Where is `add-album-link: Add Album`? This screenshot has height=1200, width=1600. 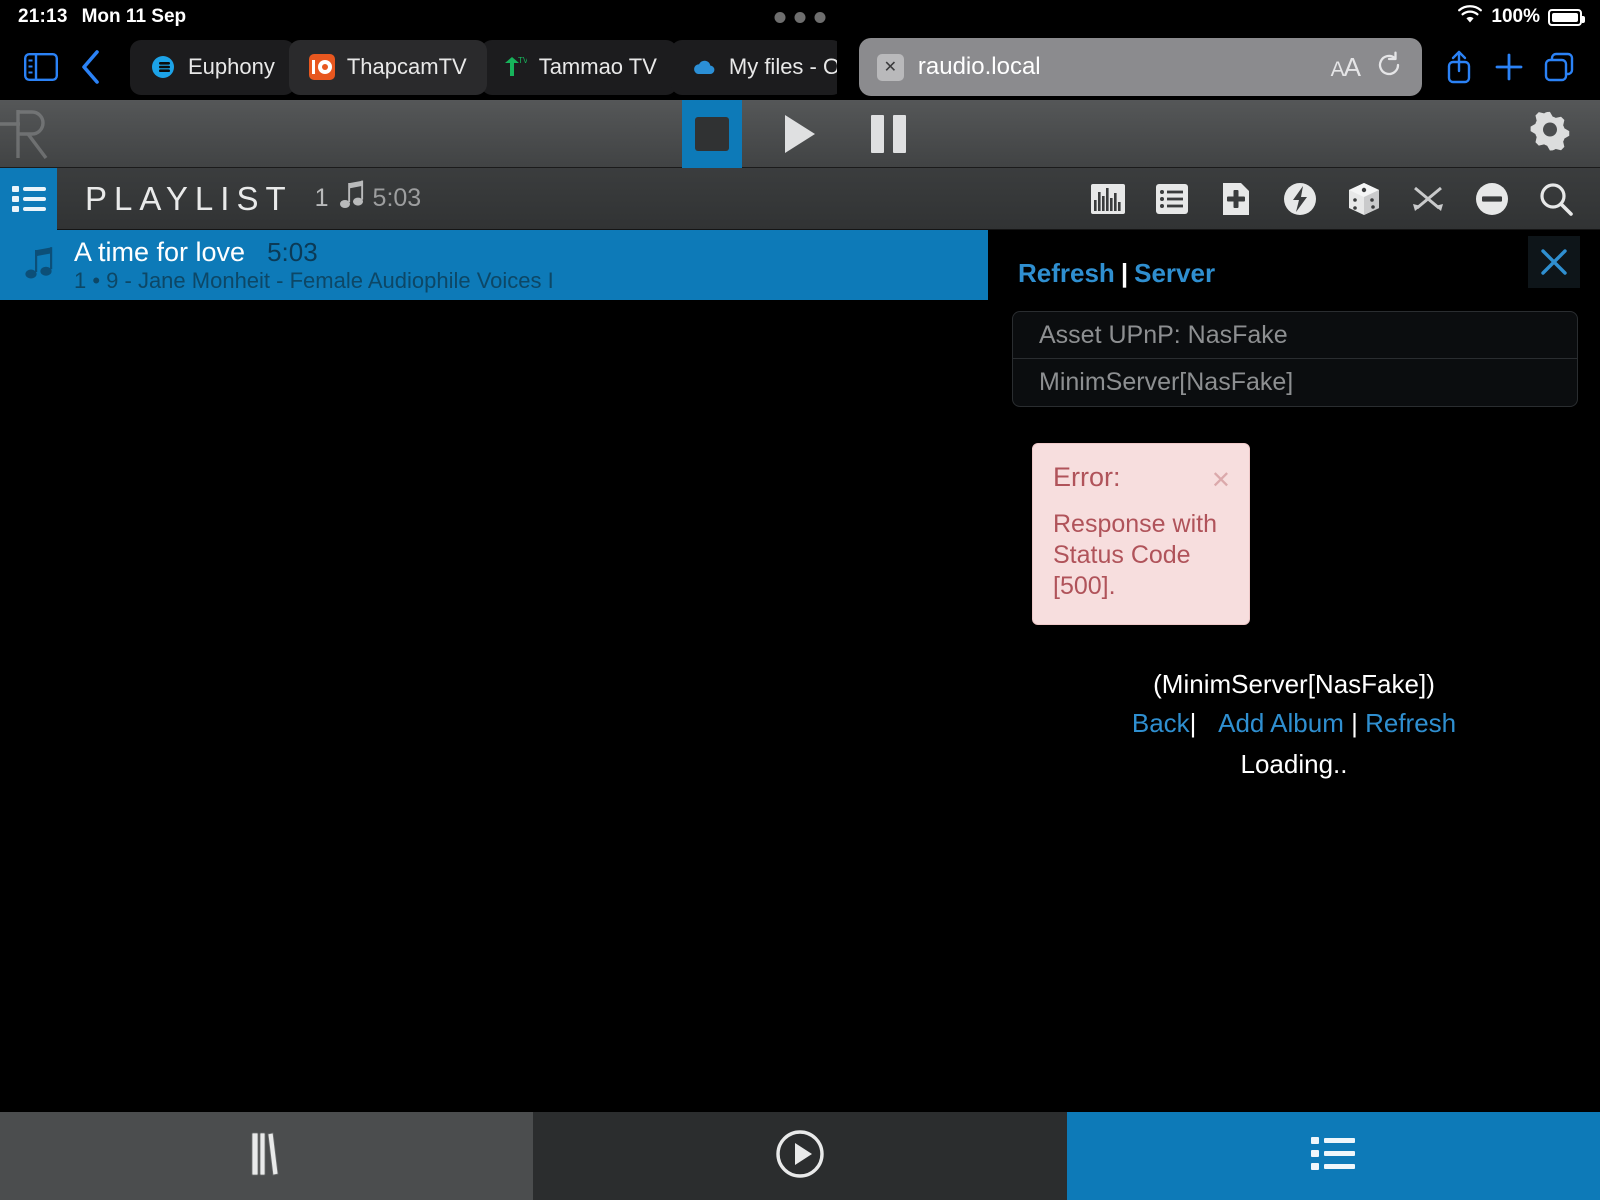
add-album-link: Add Album is located at coordinates (1281, 723).